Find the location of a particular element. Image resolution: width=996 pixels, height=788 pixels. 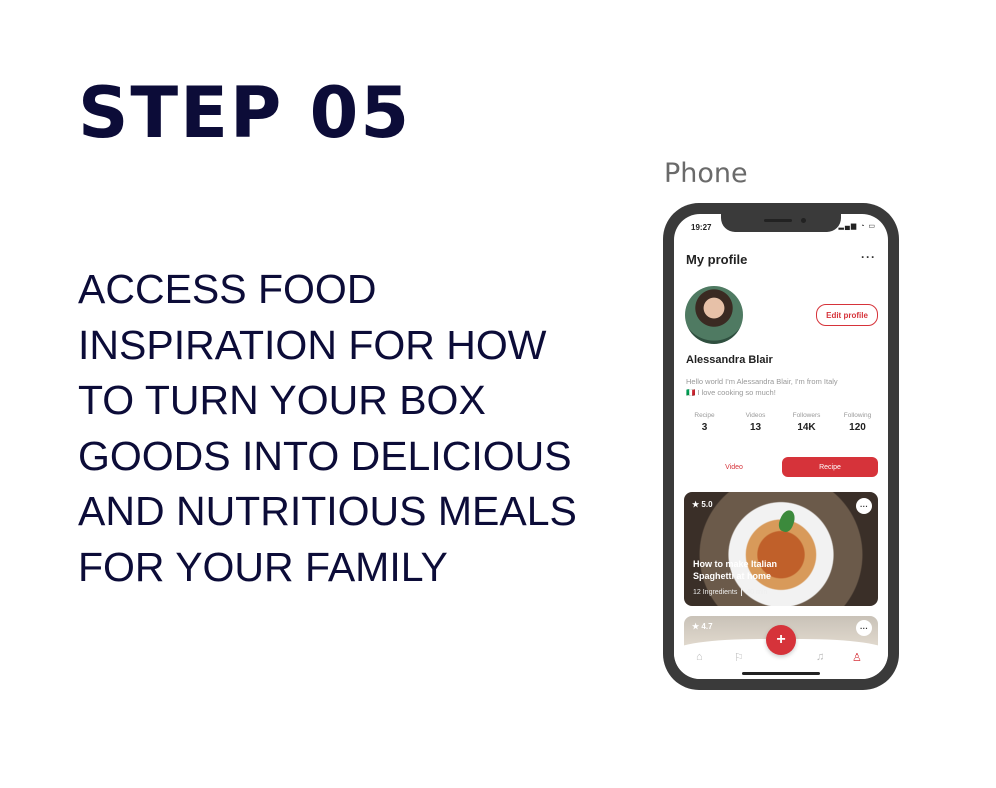

description-line: FOR YOUR FAMILY is located at coordinates (263, 566).